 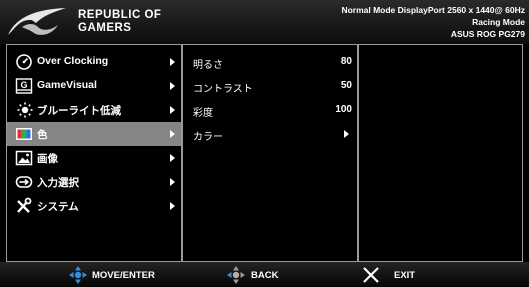 I want to click on move-enter-hint: MOVE/ENTER, so click(x=123, y=274).